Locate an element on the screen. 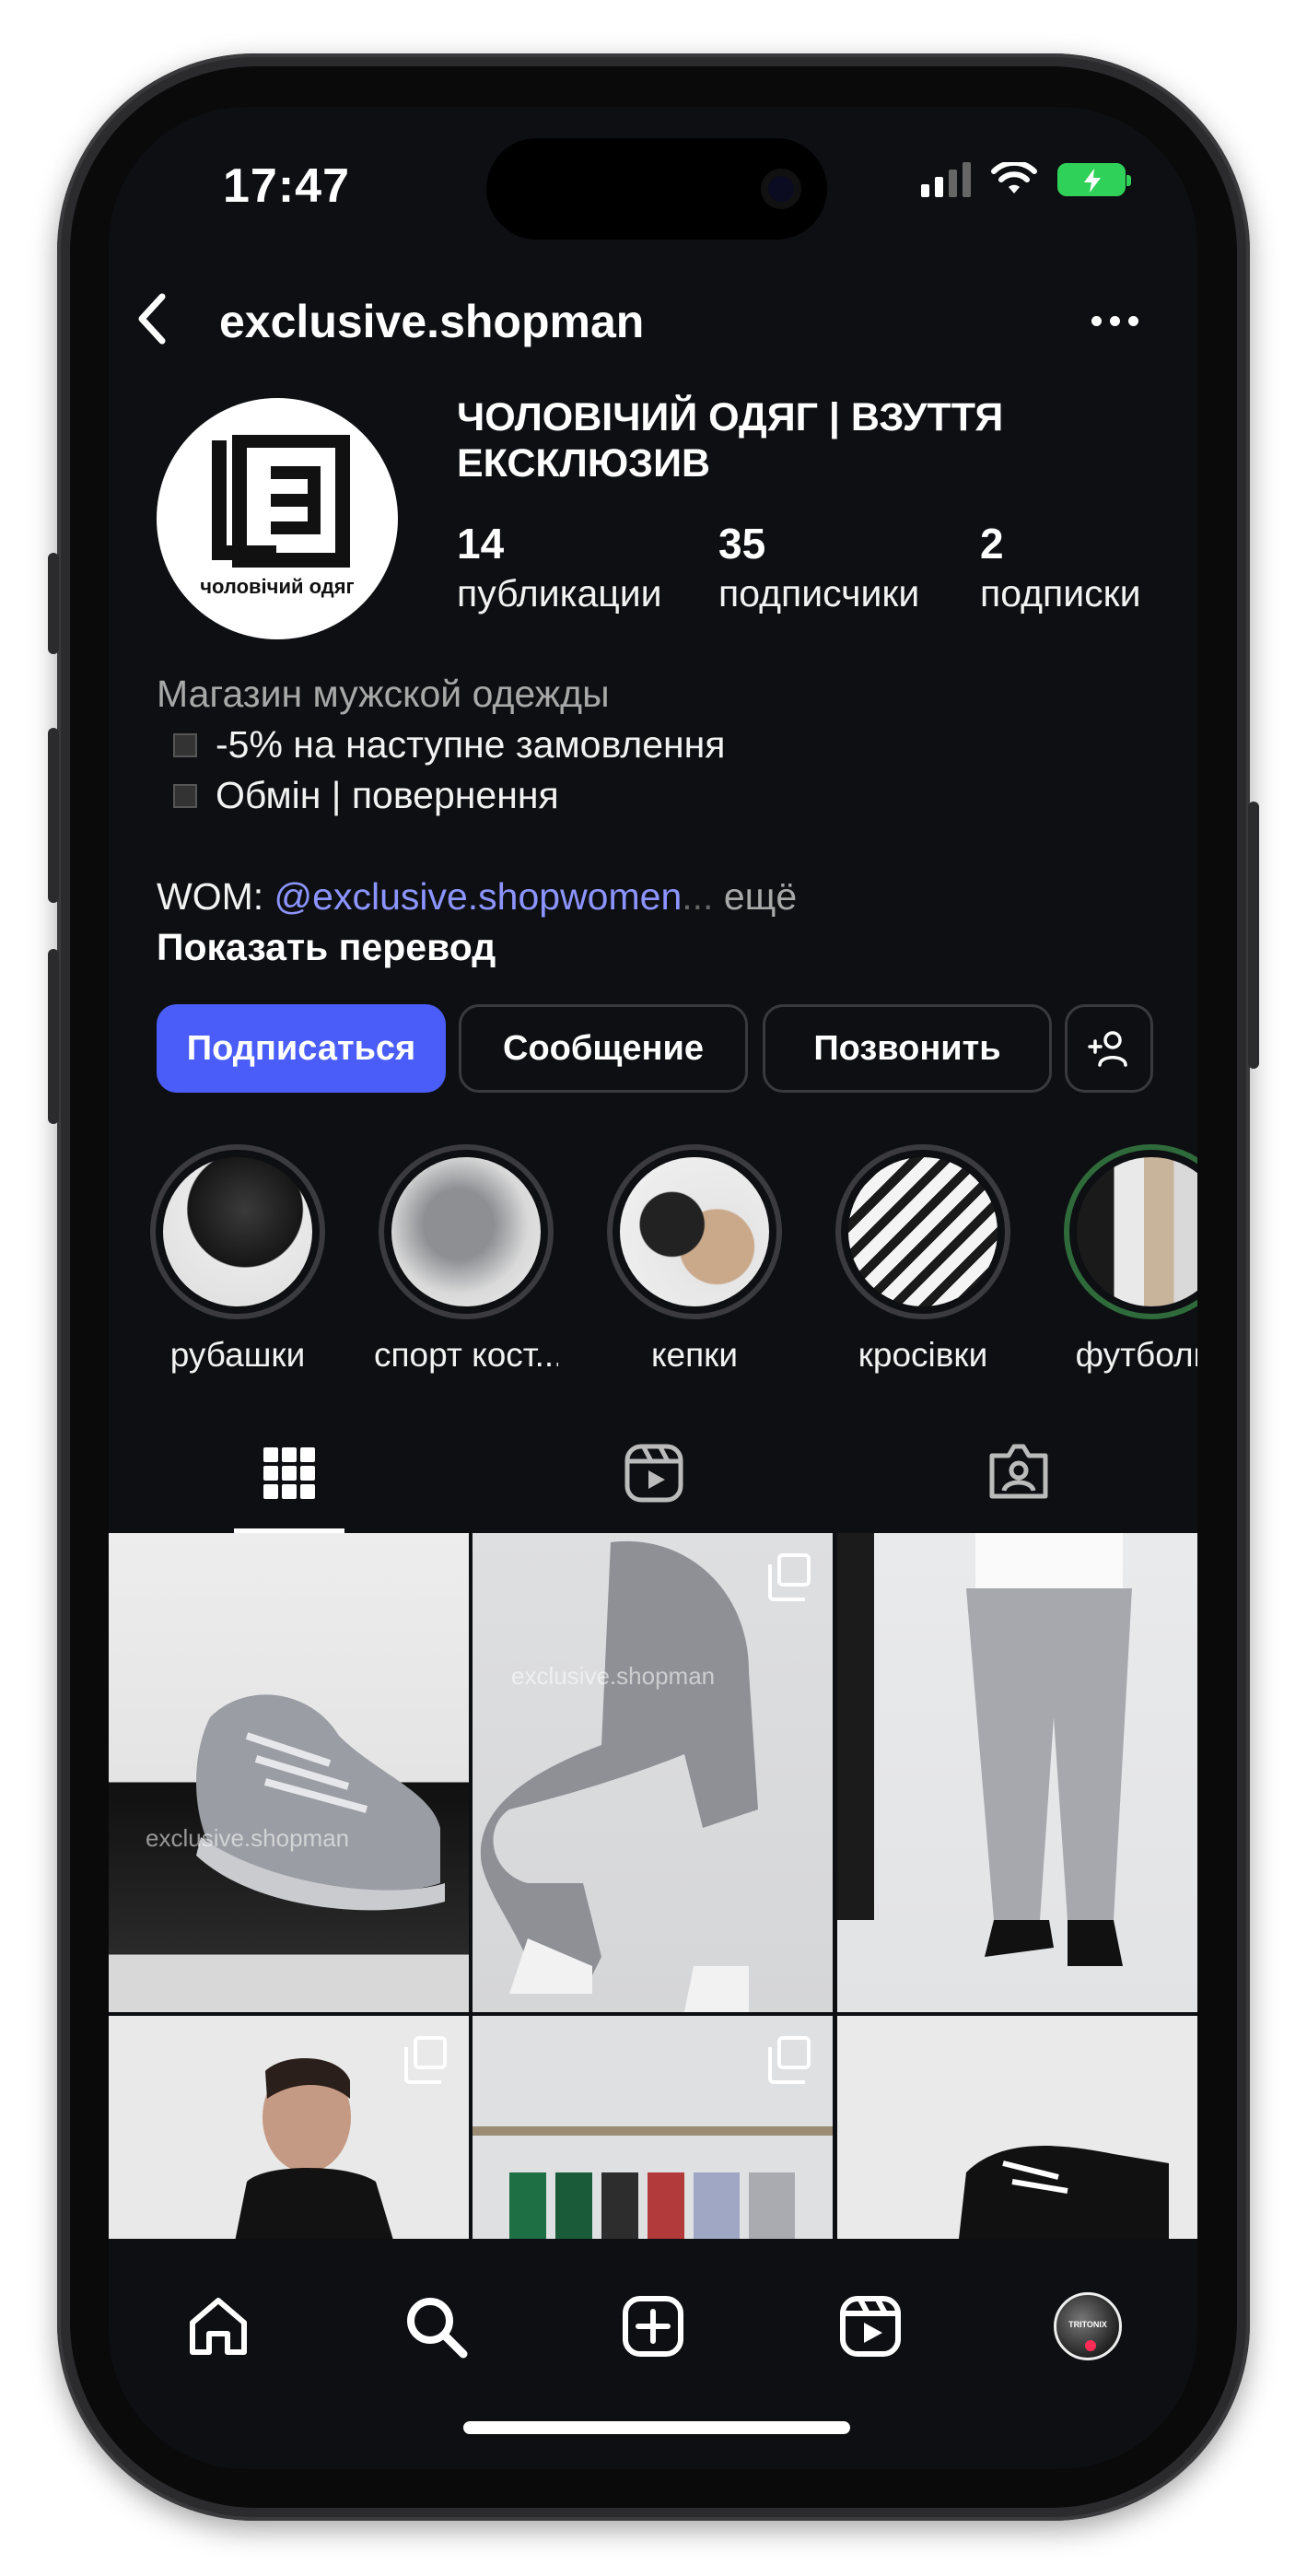 Image resolution: width=1307 pixels, height=2576 pixels. profile-avatar: чоловічий одяг is located at coordinates (278, 518).